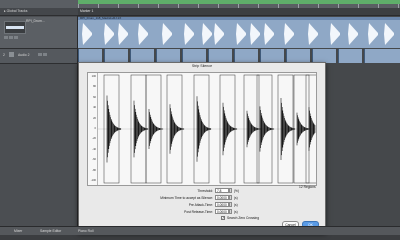 Image resolution: width=400 pixels, height=240 pixels. What do you see at coordinates (94, 149) in the screenshot?
I see `y-axis-label: -40` at bounding box center [94, 149].